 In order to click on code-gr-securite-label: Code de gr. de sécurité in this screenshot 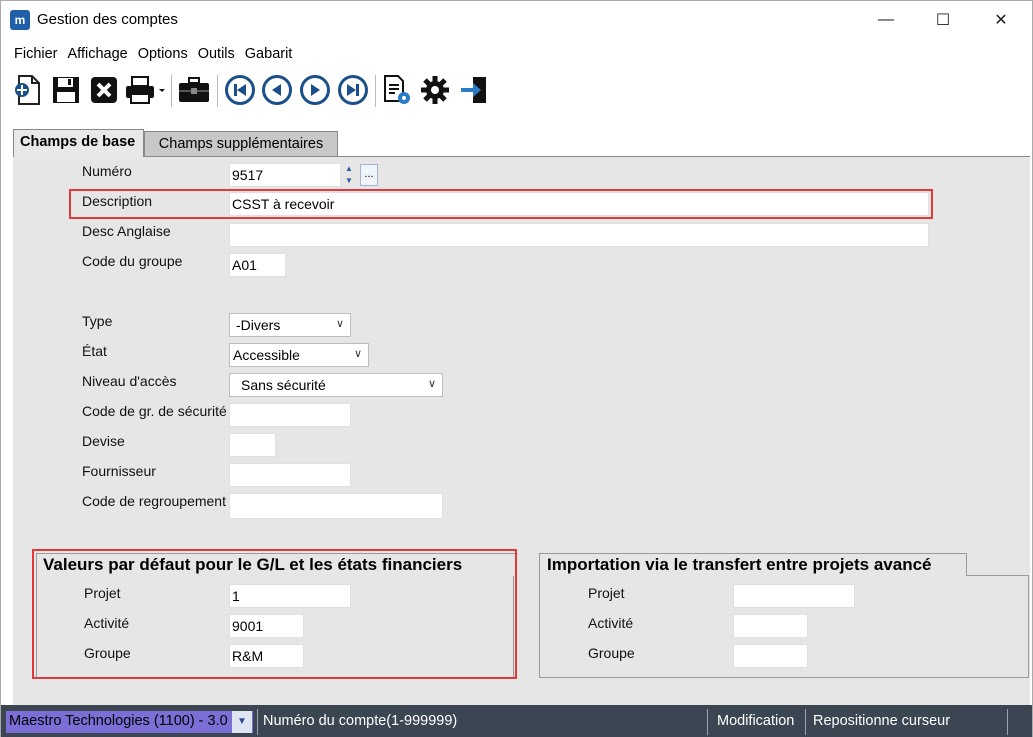, I will do `click(154, 411)`.